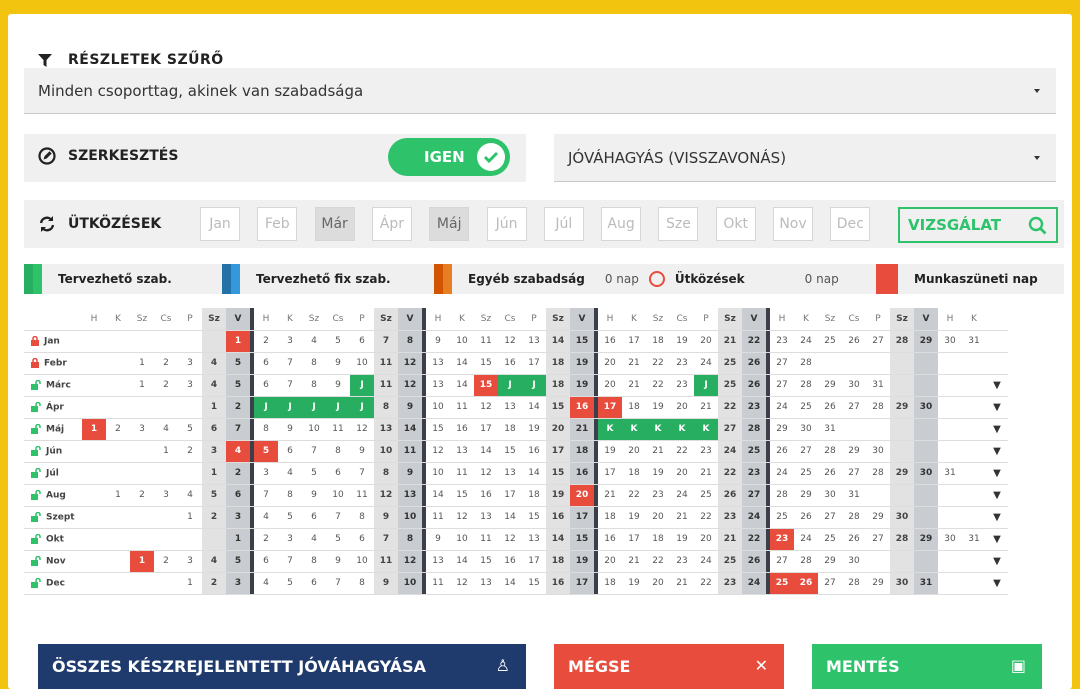  Describe the element at coordinates (190, 561) in the screenshot. I see `day-cell: 3` at that location.